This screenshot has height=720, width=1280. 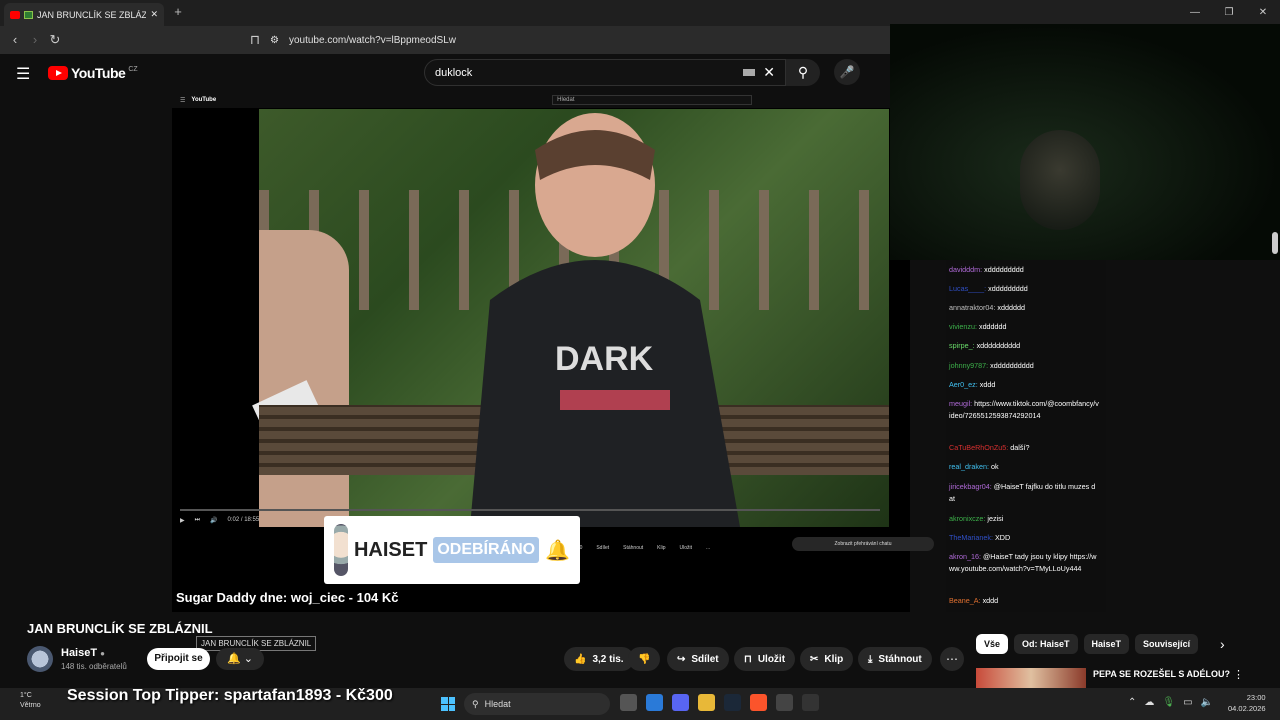 I want to click on verified-icon: ●, so click(x=102, y=653).